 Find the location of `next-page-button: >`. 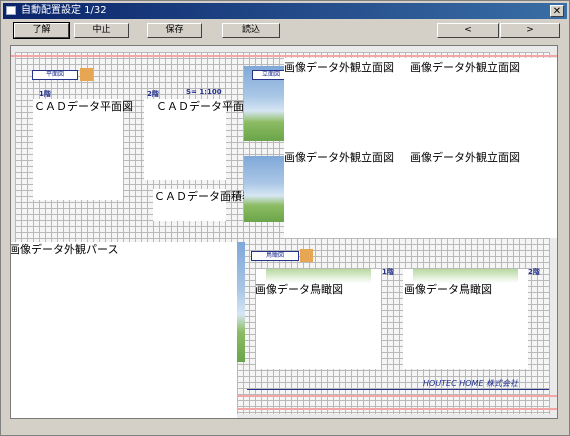

next-page-button: > is located at coordinates (530, 30).